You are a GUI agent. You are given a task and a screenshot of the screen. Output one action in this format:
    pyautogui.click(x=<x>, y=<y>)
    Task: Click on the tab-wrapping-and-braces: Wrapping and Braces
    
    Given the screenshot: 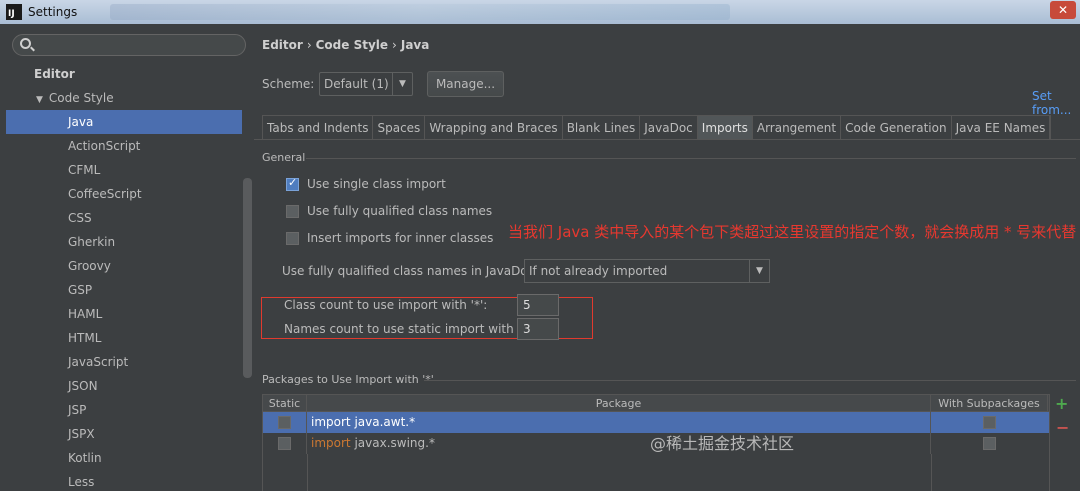 What is the action you would take?
    pyautogui.click(x=494, y=128)
    